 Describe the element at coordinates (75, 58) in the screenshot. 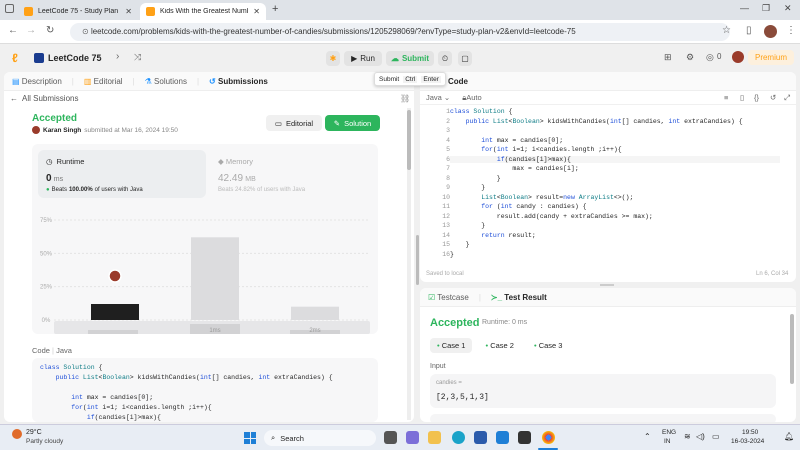

I see `study-plan-title: LeetCode 75` at that location.